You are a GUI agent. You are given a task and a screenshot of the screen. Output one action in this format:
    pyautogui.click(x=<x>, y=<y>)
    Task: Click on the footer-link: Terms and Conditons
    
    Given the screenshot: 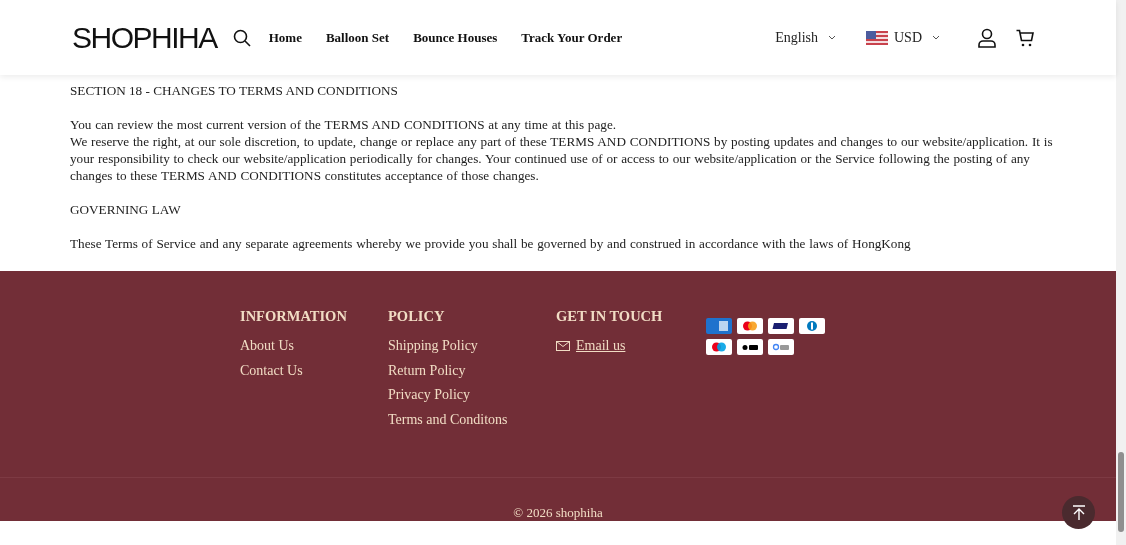 What is the action you would take?
    pyautogui.click(x=472, y=419)
    